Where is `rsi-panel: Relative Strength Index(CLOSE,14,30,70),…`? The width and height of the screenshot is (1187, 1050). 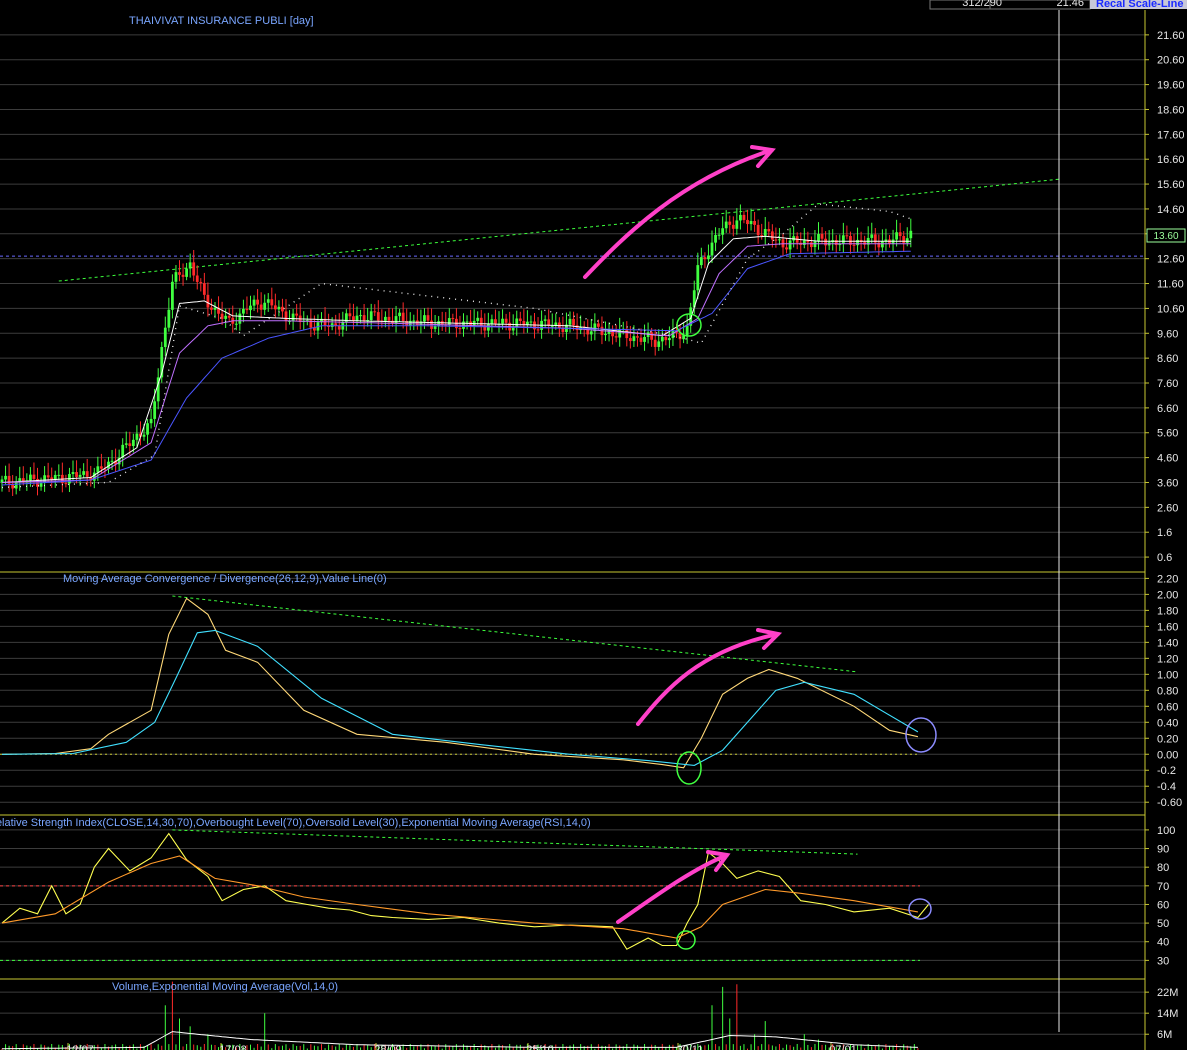
rsi-panel: Relative Strength Index(CLOSE,14,30,70),… is located at coordinates (587, 892).